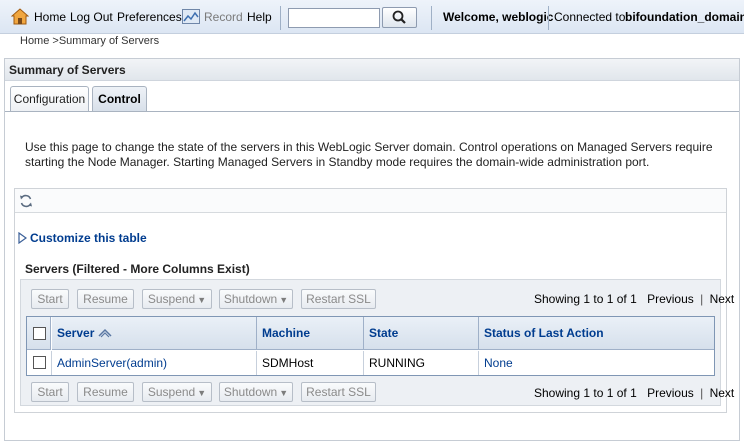 The height and width of the screenshot is (447, 744). I want to click on home-icon, so click(20, 16).